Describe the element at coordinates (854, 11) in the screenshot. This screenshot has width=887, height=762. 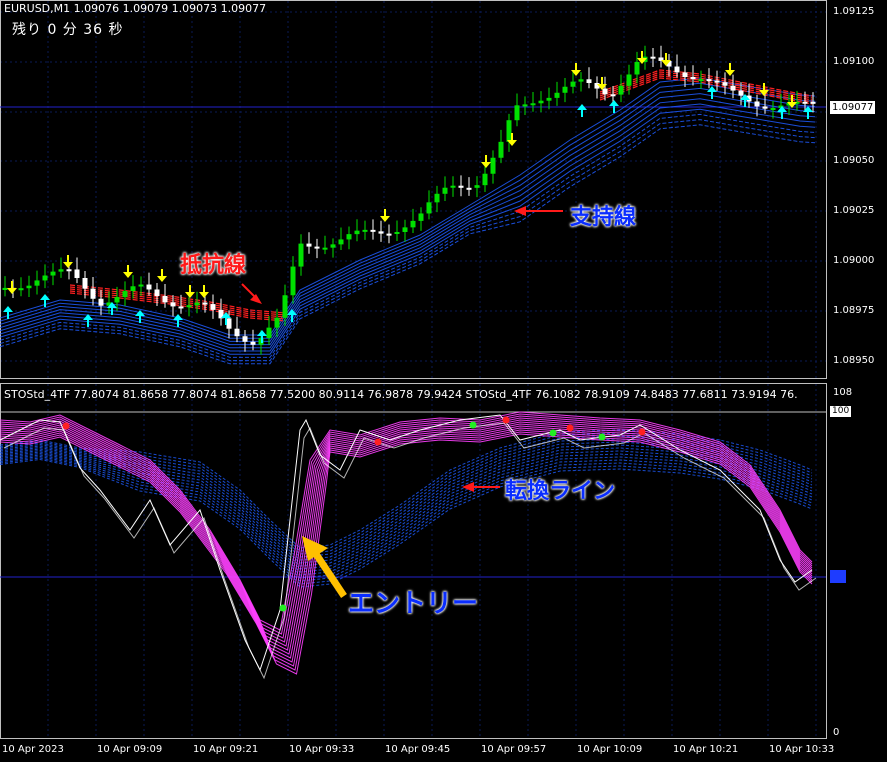
I see `price-label: 1.09125` at that location.